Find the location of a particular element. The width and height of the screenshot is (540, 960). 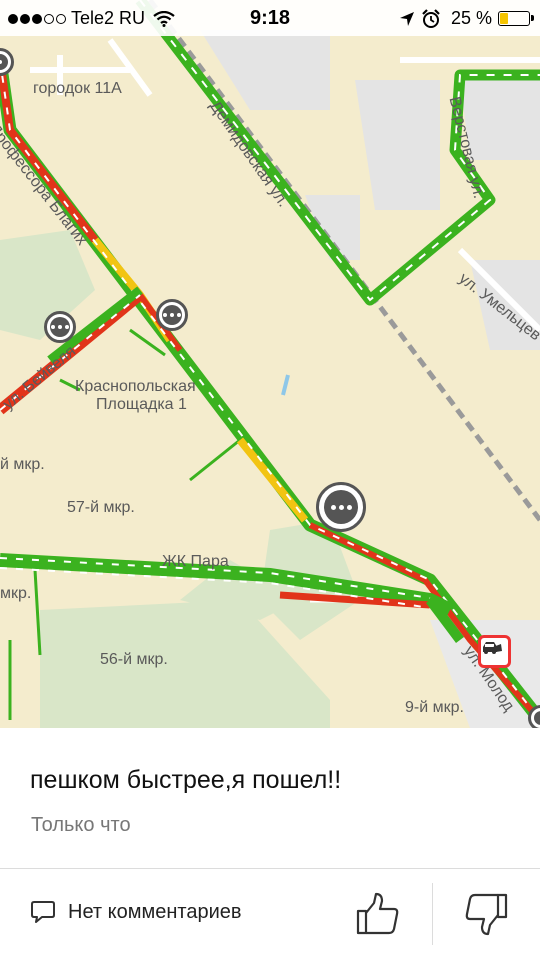

post-timestamp: Только что is located at coordinates (81, 825).